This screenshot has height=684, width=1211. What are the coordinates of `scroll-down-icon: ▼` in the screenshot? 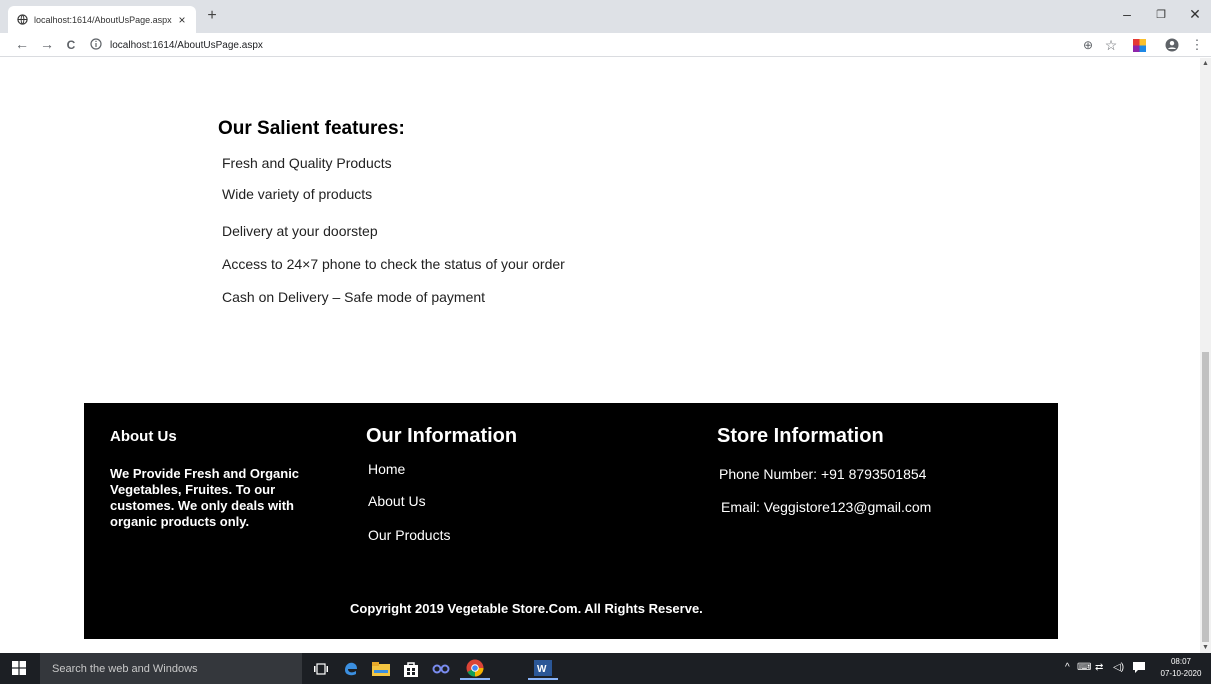 It's located at (1205, 647).